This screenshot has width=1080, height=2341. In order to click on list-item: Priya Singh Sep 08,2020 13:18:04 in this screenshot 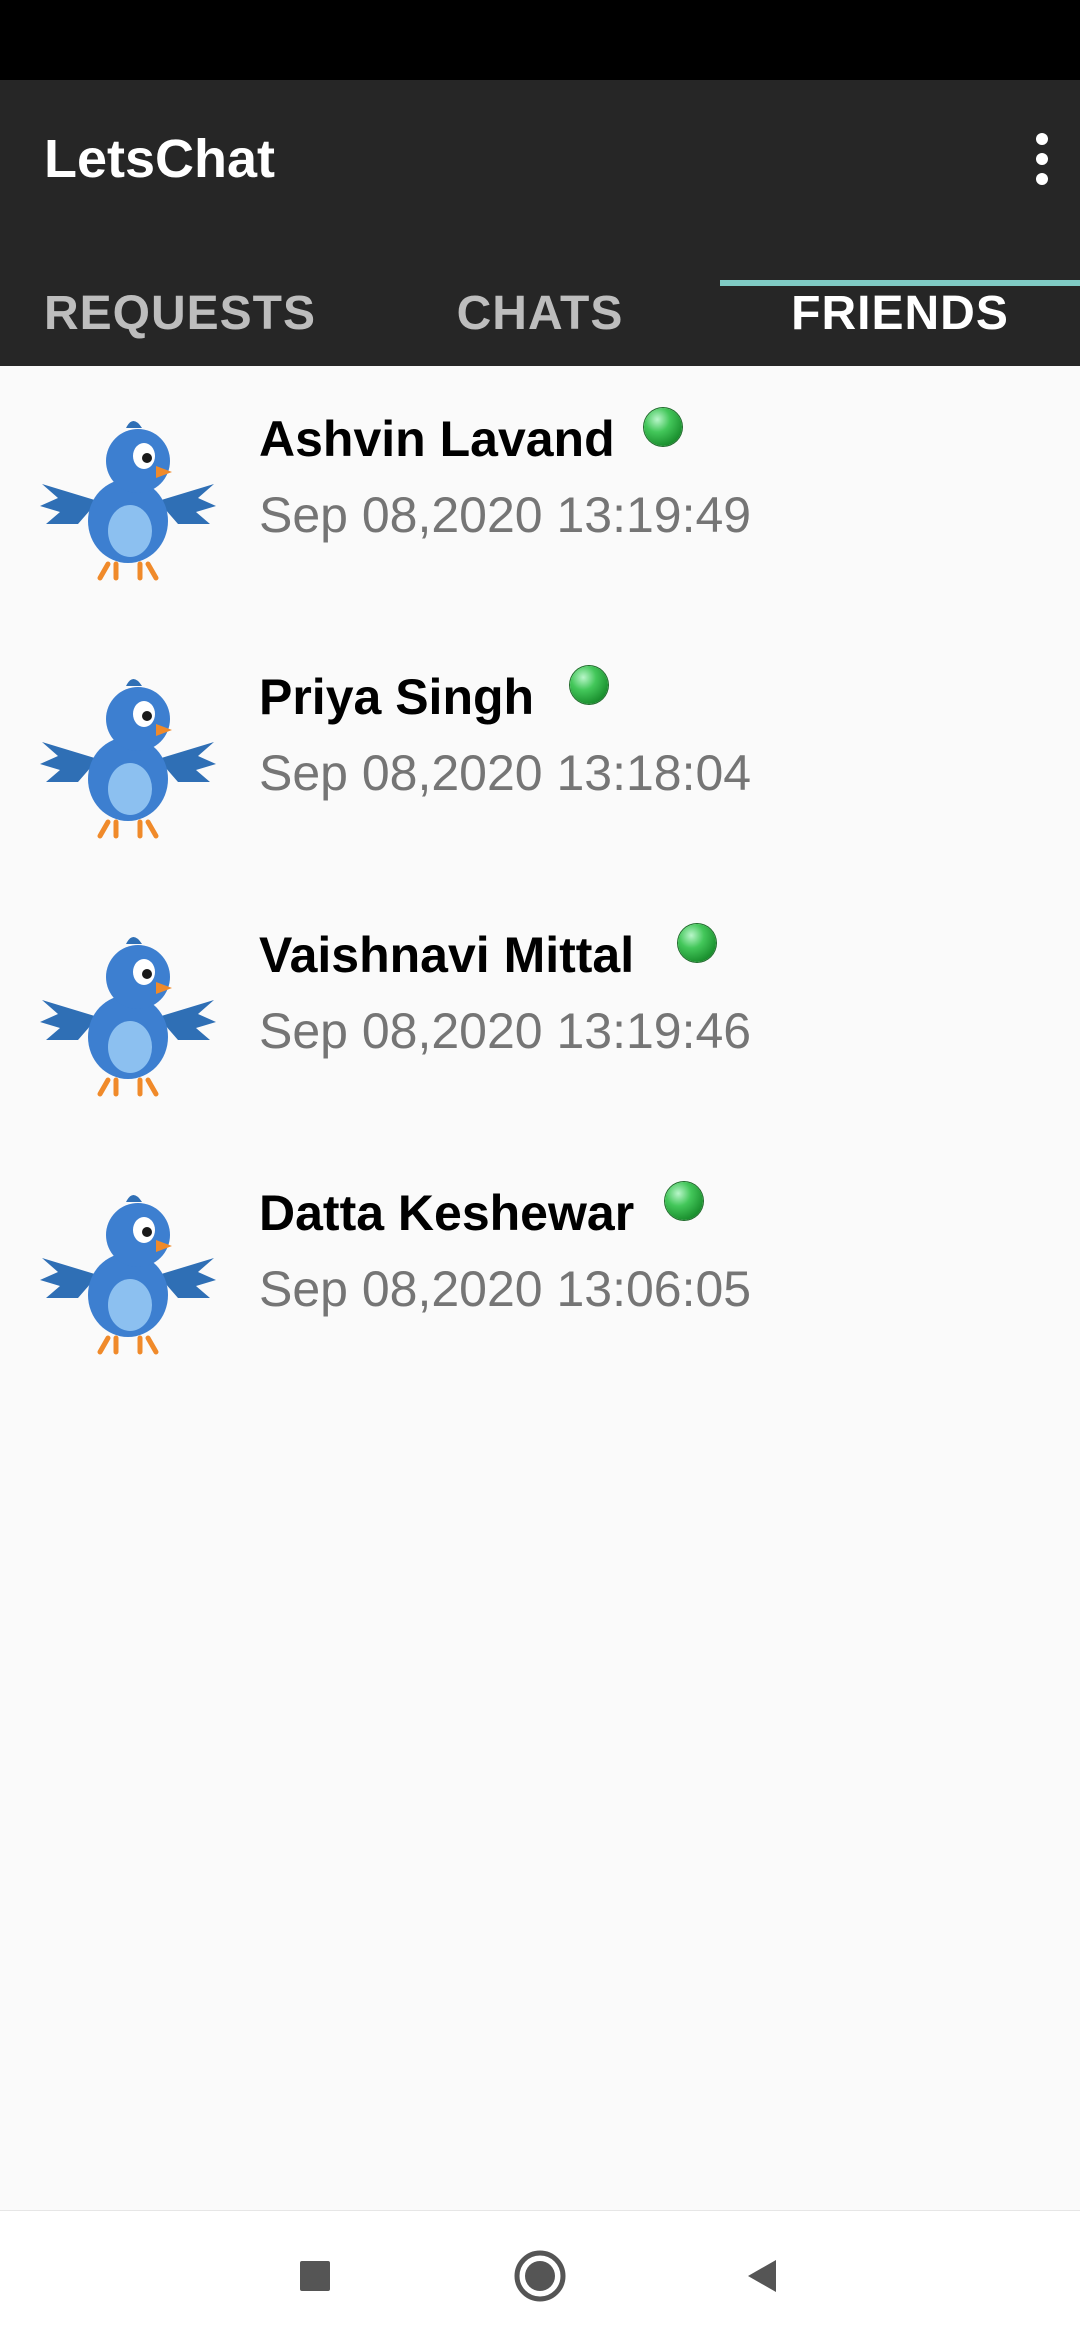, I will do `click(540, 753)`.